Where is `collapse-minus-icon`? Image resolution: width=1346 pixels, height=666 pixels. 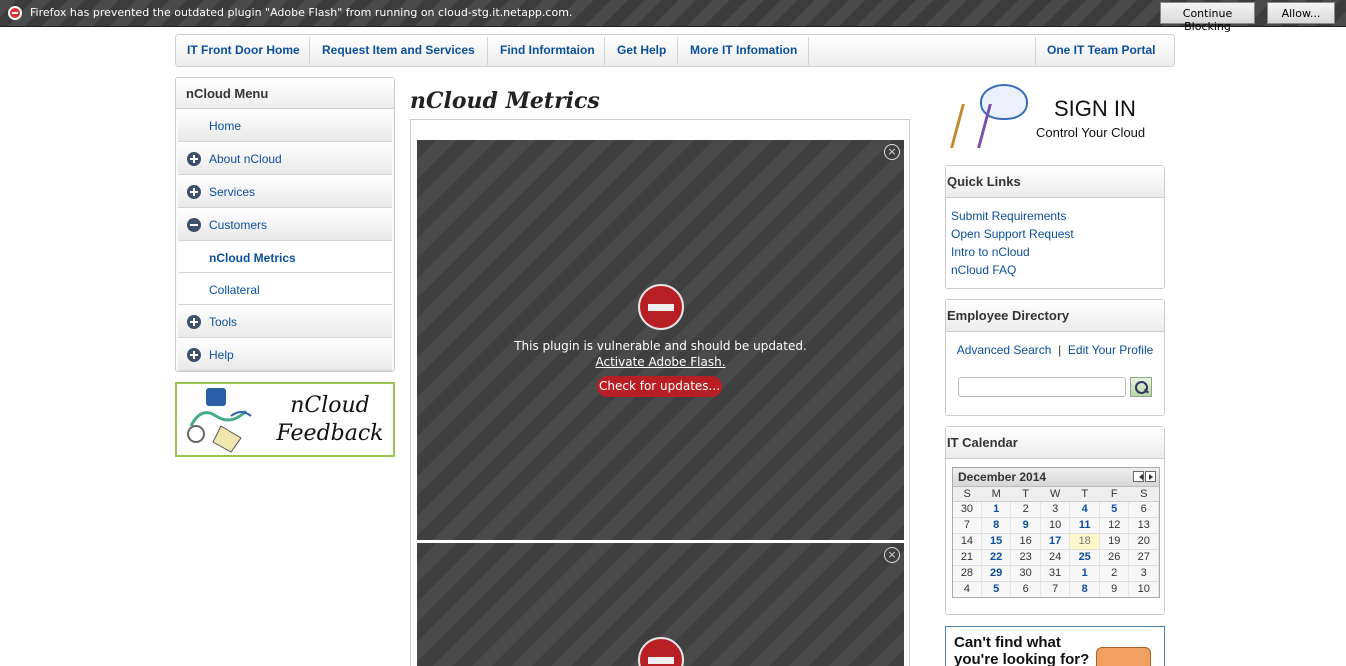
collapse-minus-icon is located at coordinates (194, 225).